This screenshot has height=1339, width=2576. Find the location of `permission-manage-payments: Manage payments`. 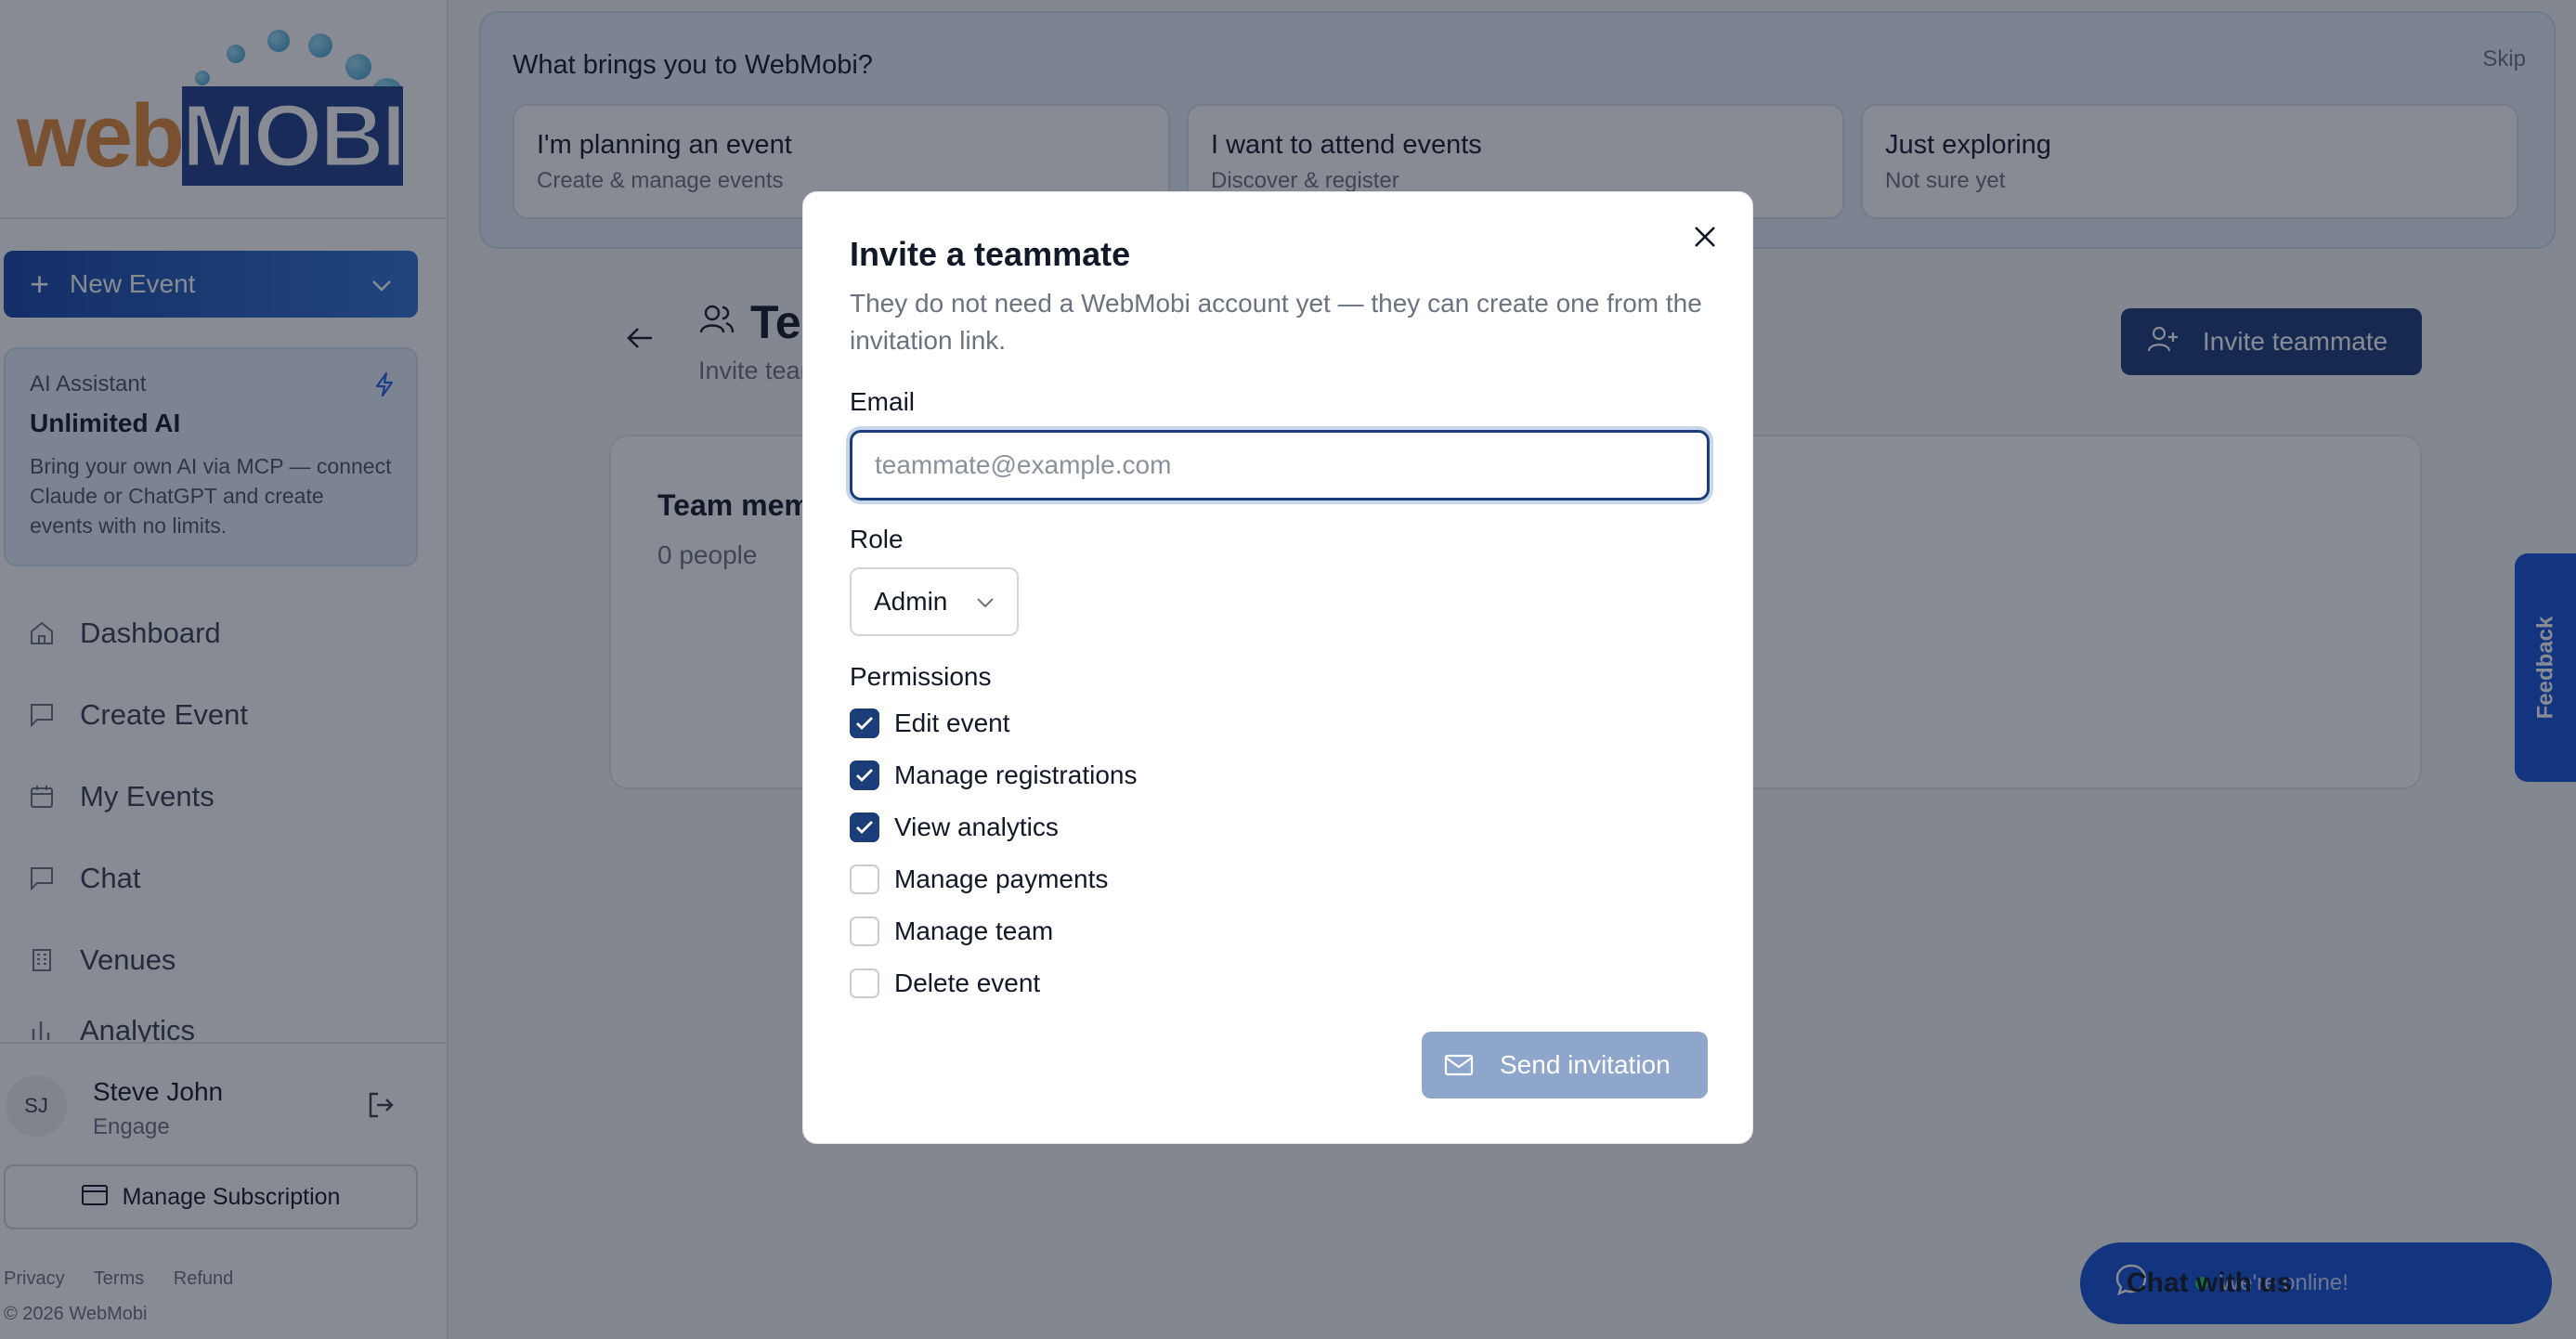

permission-manage-payments: Manage payments is located at coordinates (979, 879).